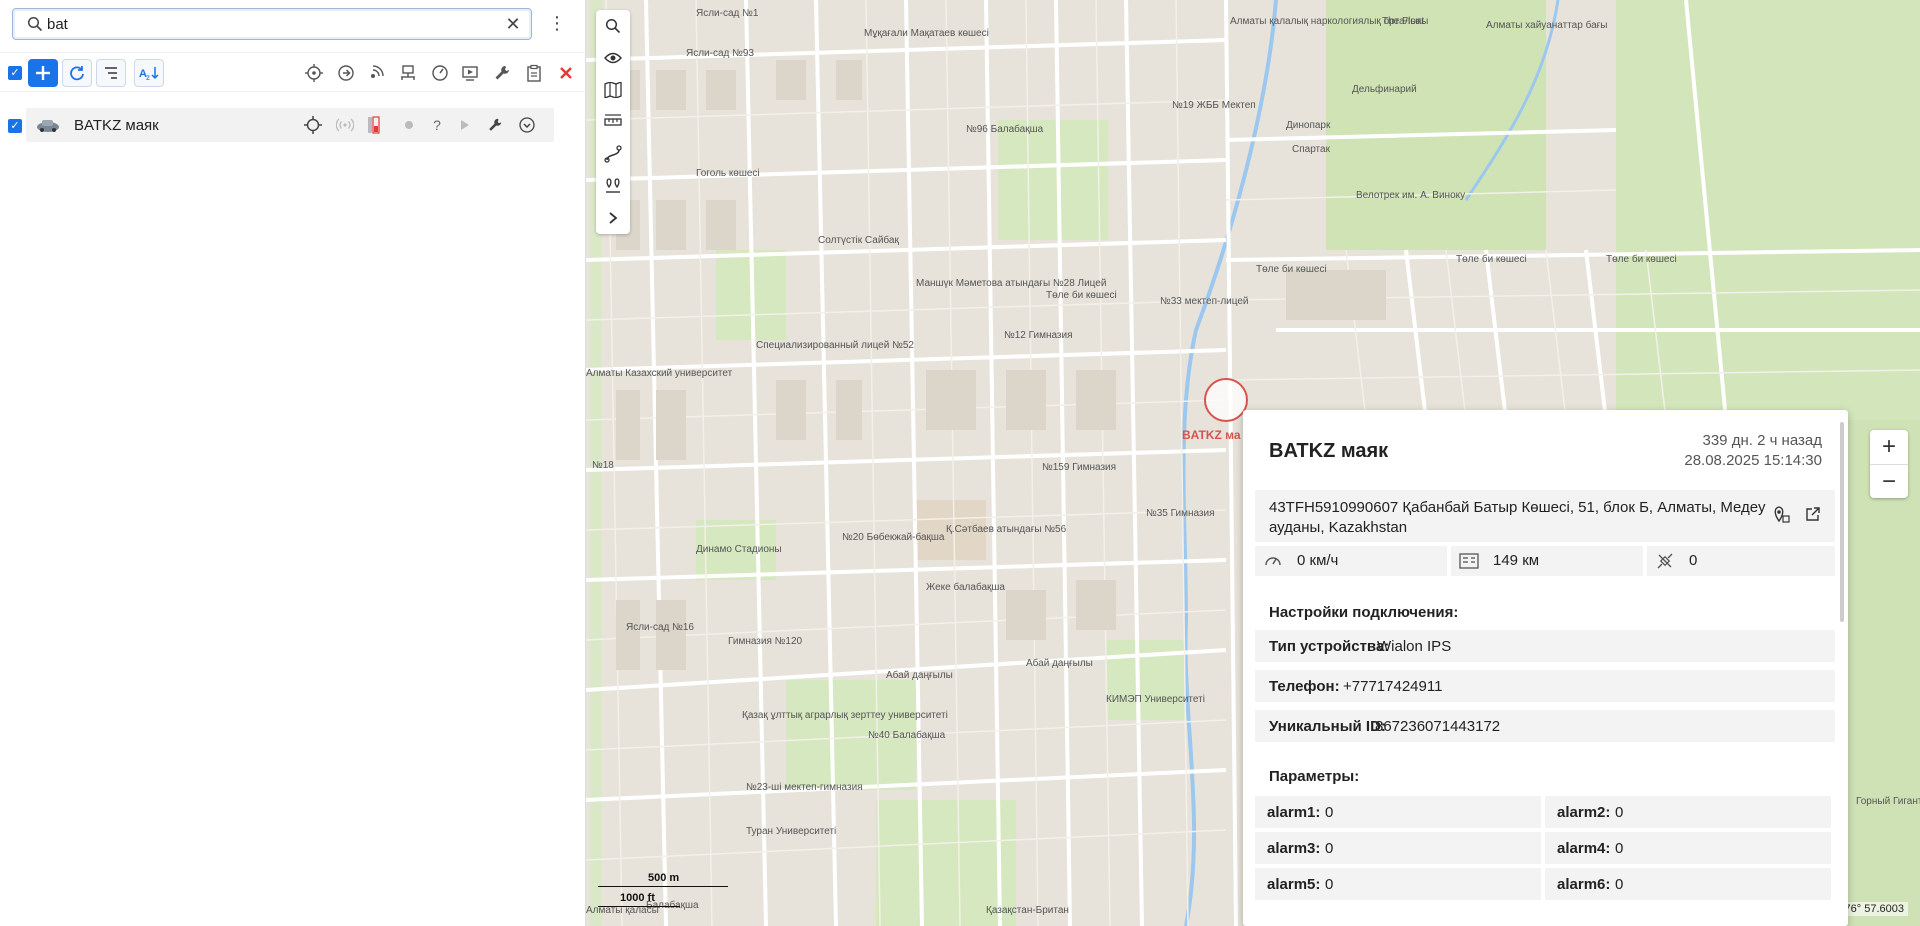 This screenshot has width=1920, height=926. What do you see at coordinates (613, 90) in the screenshot?
I see `map-layers-icon` at bounding box center [613, 90].